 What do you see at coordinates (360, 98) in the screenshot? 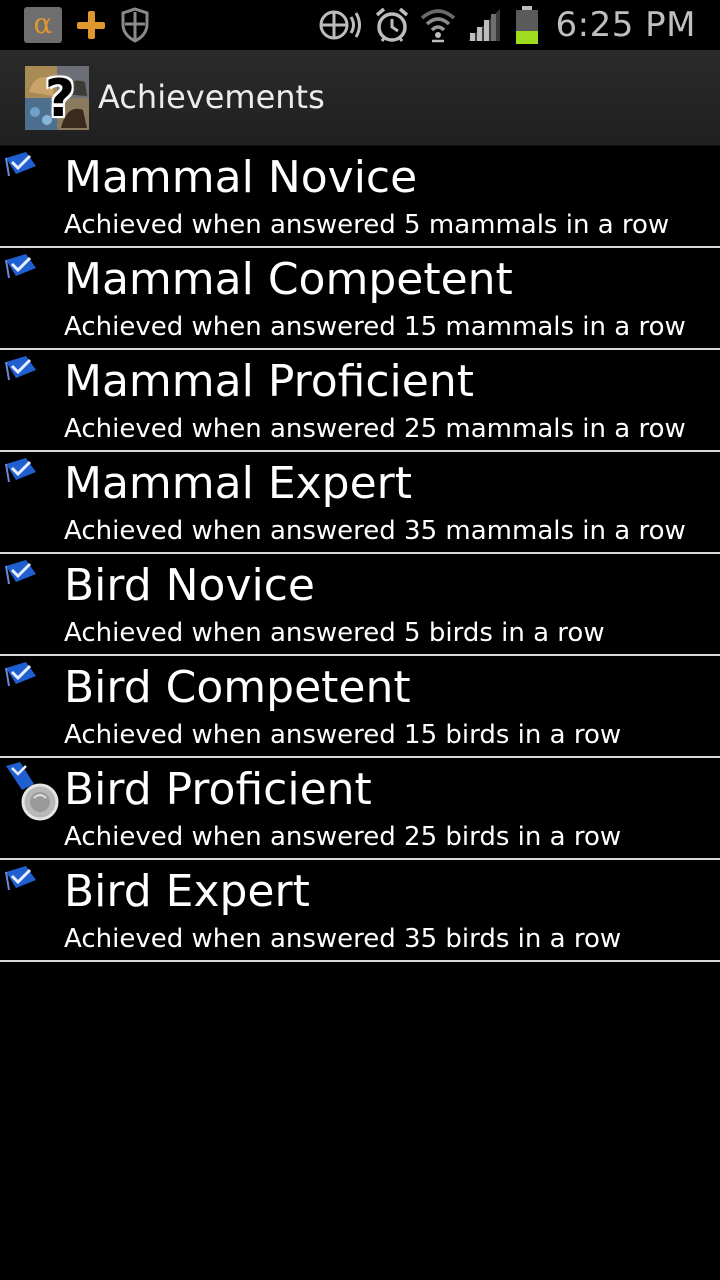
I see `action-bar: ? Achievements` at bounding box center [360, 98].